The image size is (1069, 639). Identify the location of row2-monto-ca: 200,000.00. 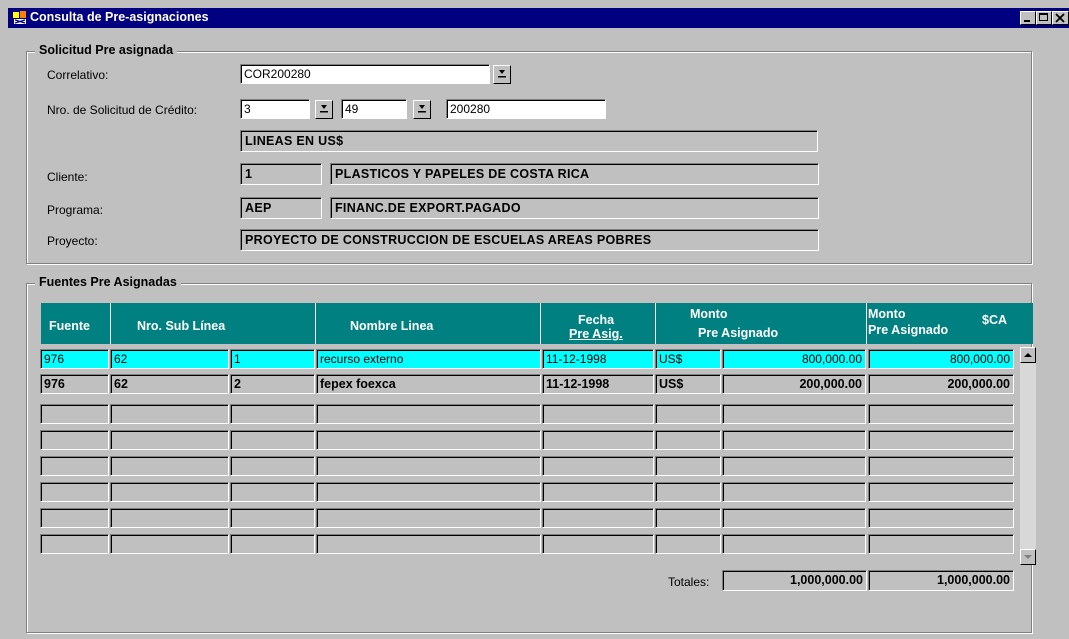
(941, 384).